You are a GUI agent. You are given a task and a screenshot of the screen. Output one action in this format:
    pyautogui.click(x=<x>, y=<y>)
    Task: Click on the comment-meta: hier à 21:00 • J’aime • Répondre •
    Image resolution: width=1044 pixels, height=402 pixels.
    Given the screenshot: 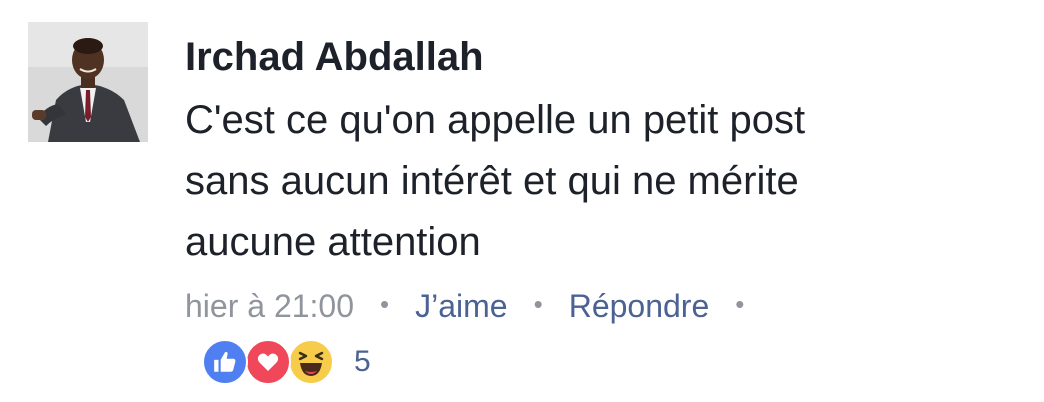 What is the action you would take?
    pyautogui.click(x=477, y=306)
    